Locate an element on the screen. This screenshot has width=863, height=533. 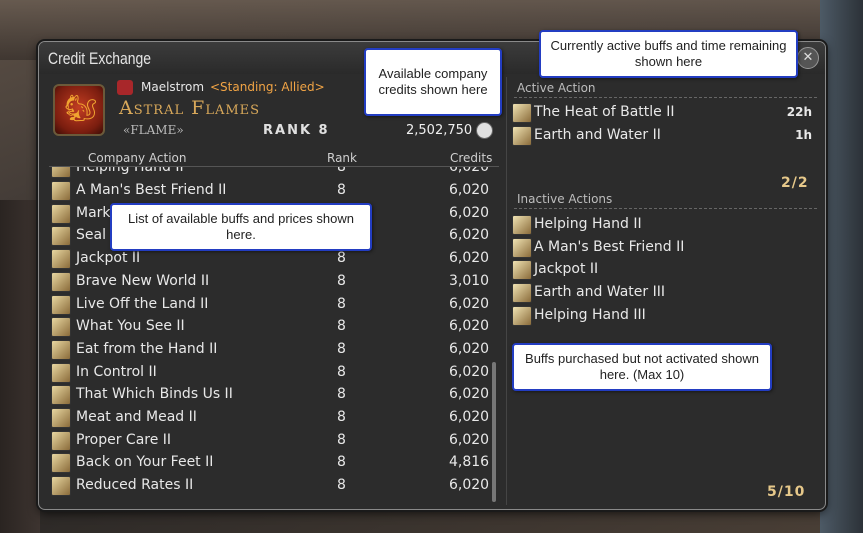
list-item: Brave New World II 8 3,010 is located at coordinates (269, 281).